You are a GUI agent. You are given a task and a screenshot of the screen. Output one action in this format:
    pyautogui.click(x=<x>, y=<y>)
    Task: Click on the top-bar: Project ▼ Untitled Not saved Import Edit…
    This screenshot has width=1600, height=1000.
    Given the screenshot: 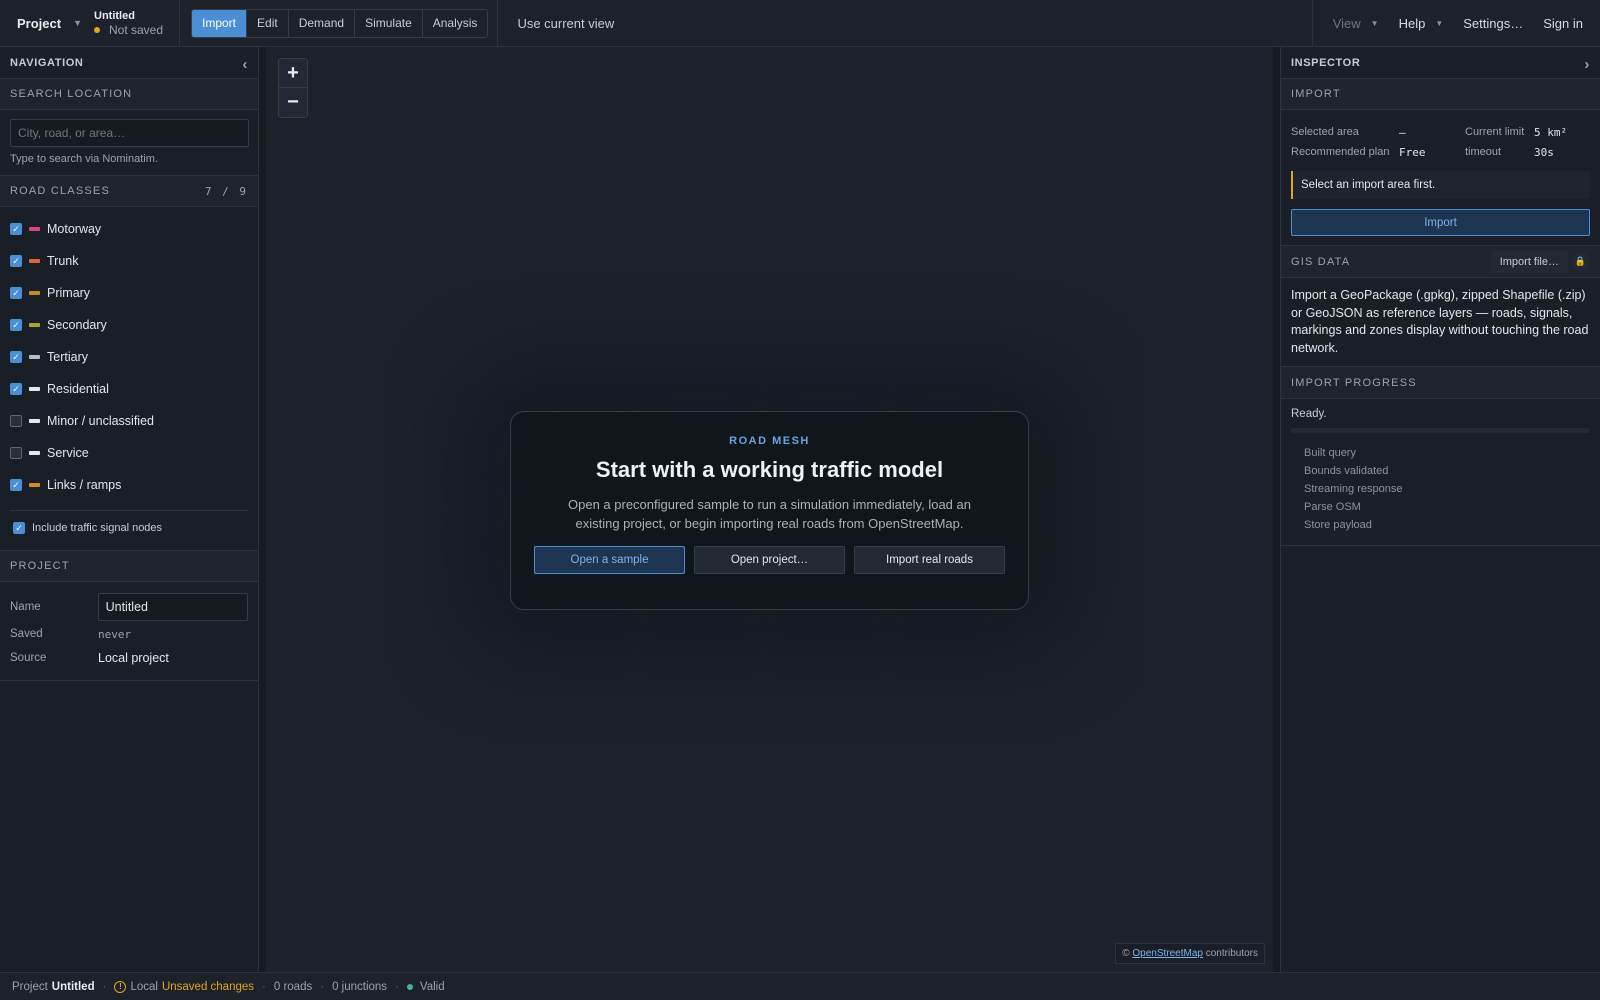 What is the action you would take?
    pyautogui.click(x=800, y=23)
    